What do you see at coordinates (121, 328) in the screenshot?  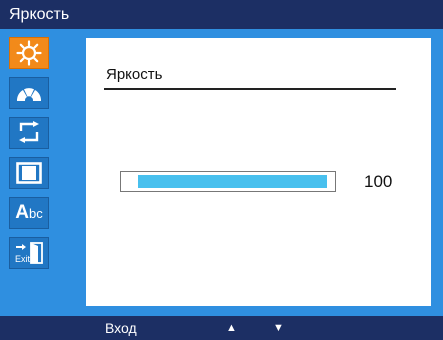 I see `enter-label: Вход` at bounding box center [121, 328].